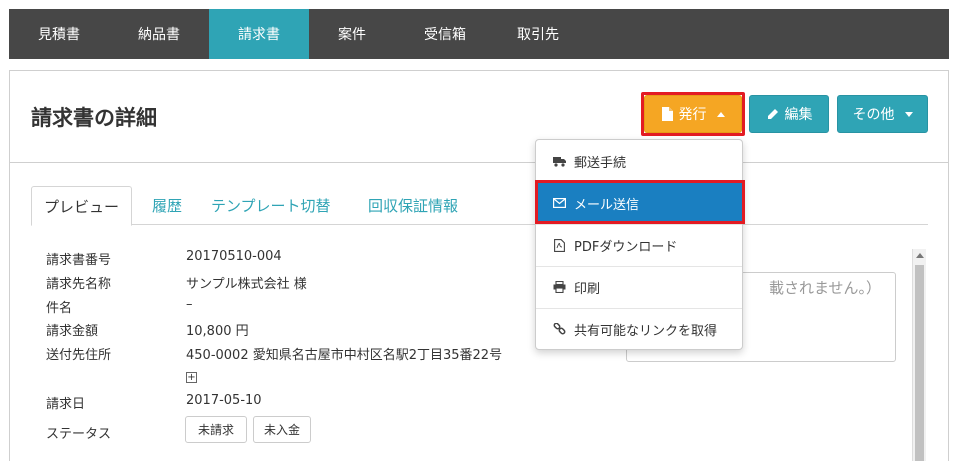 The image size is (961, 461). What do you see at coordinates (639, 287) in the screenshot?
I see `menu-item-print: 印刷` at bounding box center [639, 287].